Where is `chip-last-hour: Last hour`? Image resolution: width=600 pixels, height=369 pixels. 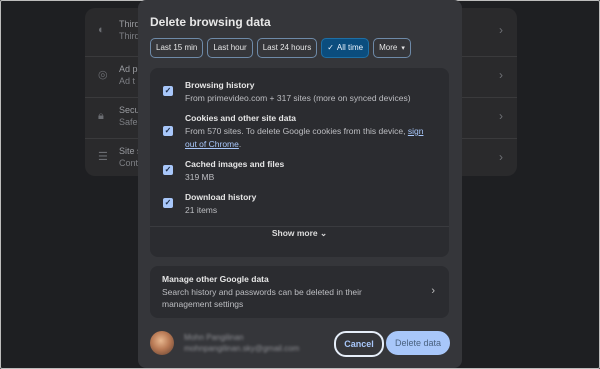
chip-last-hour: Last hour is located at coordinates (230, 48).